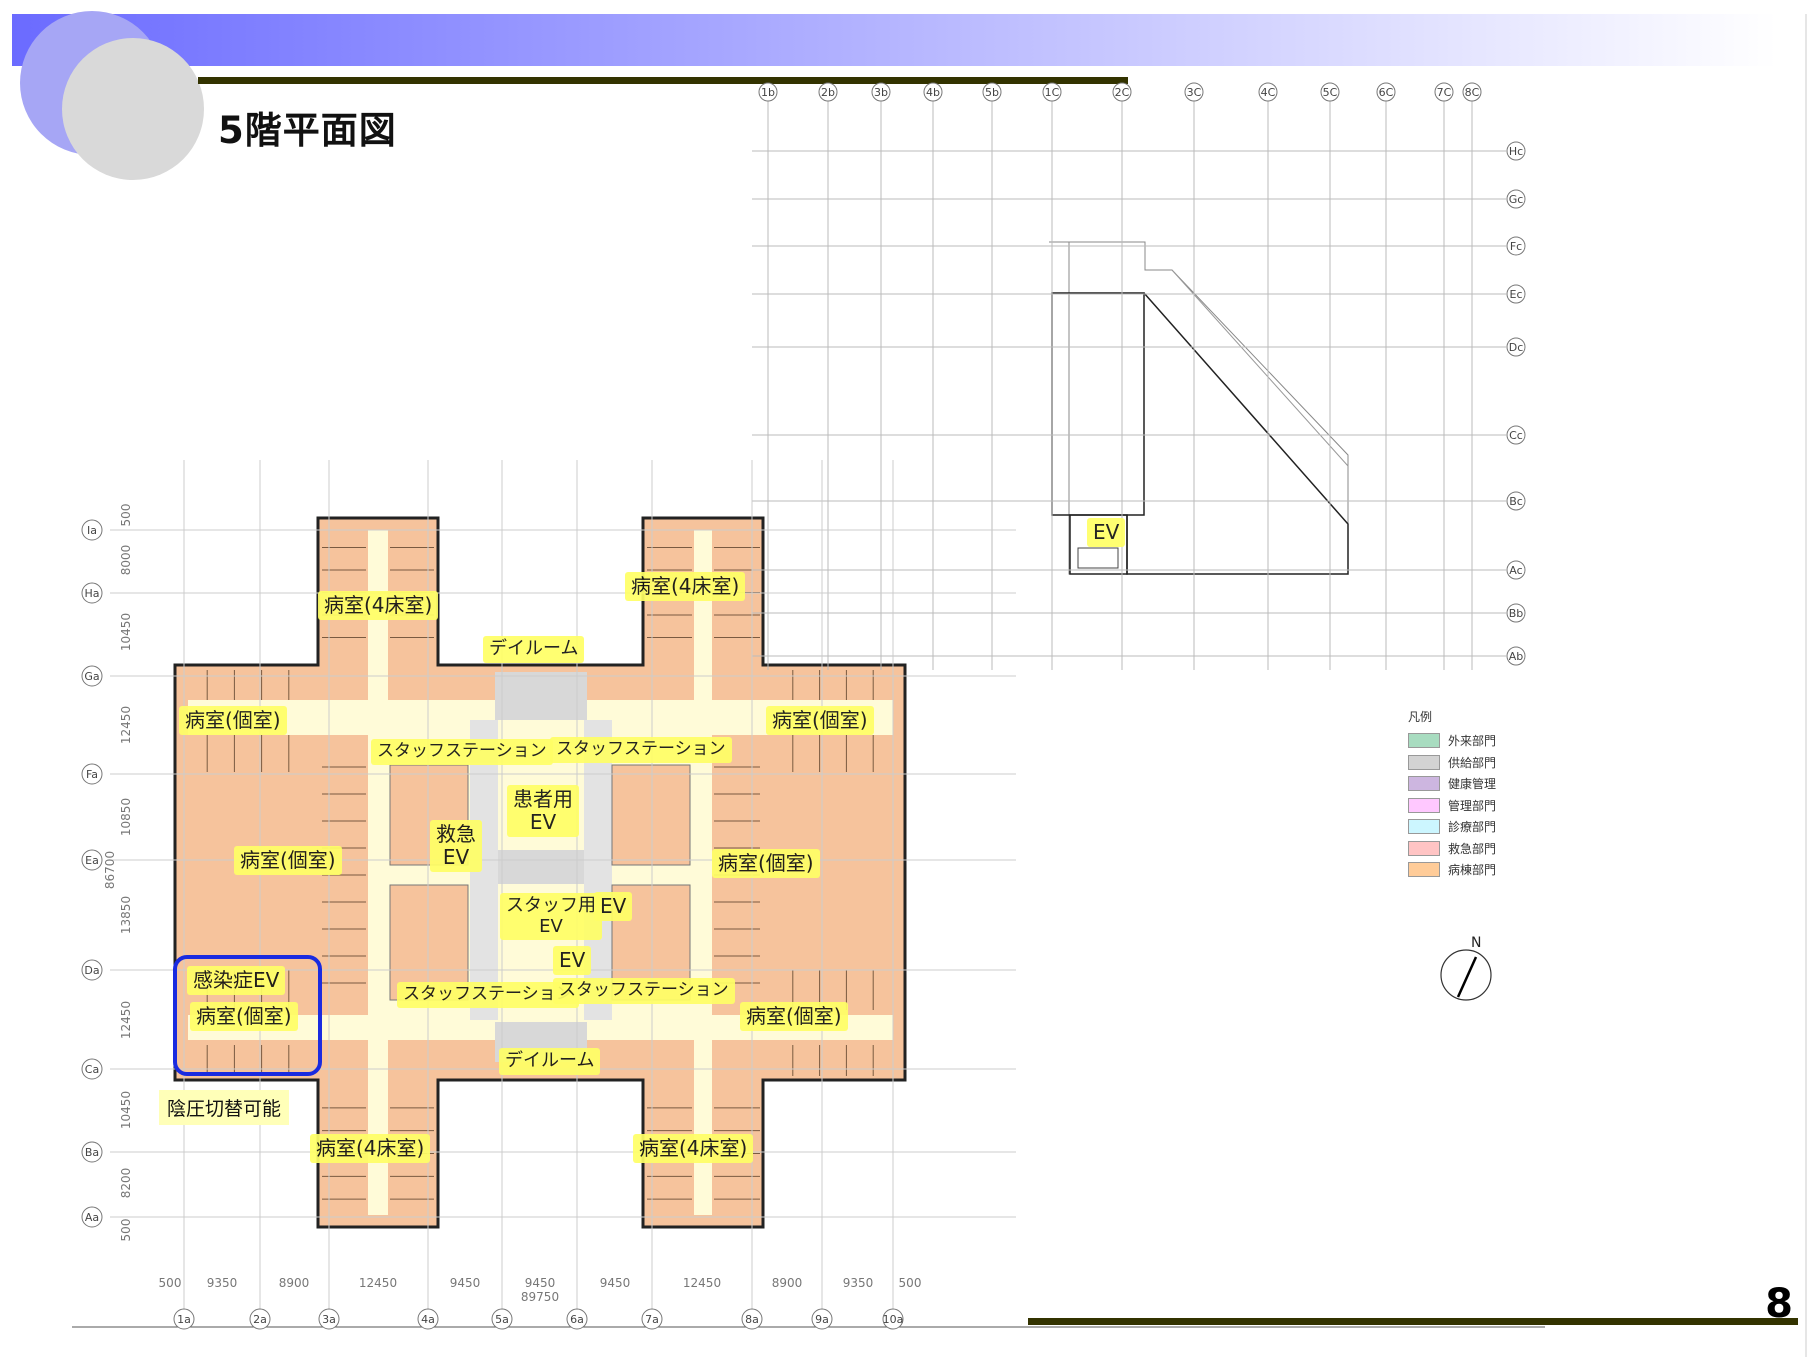  Describe the element at coordinates (893, 1319) in the screenshot. I see `plan-grid-label-bottom: 10a` at that location.